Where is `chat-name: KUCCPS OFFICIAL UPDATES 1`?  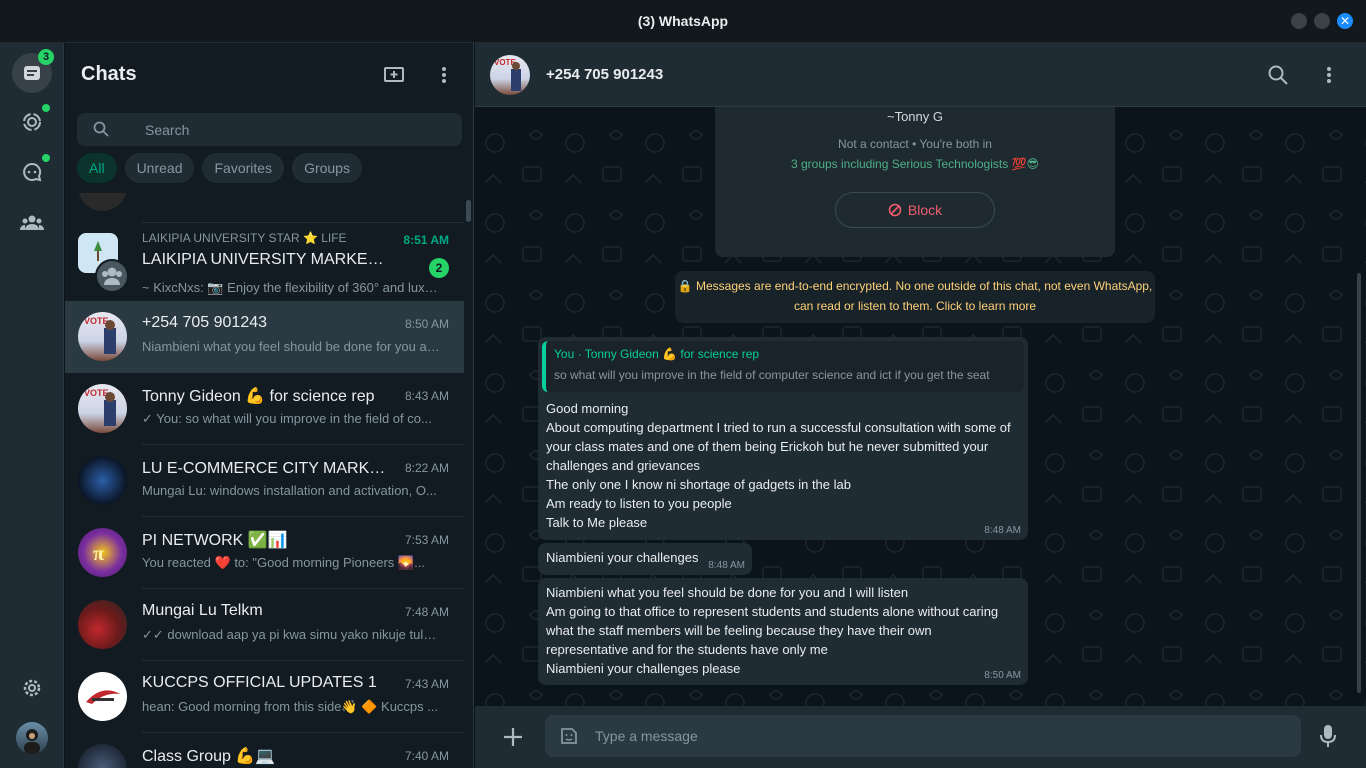
chat-name: KUCCPS OFFICIAL UPDATES 1 is located at coordinates (259, 682).